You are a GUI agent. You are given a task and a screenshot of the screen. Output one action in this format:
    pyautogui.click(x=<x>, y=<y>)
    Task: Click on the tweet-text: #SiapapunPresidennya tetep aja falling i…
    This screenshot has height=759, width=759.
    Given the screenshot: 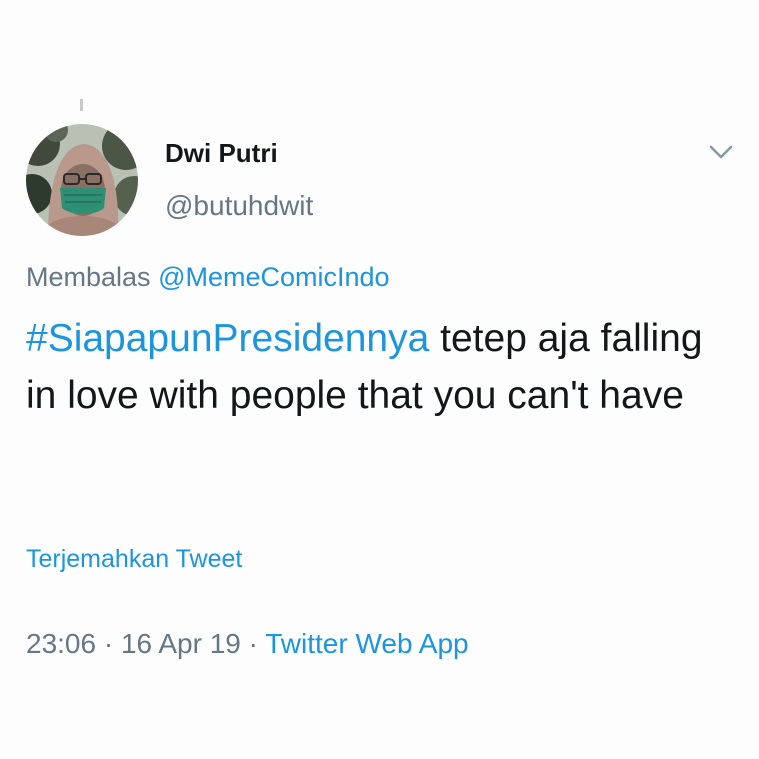 What is the action you would take?
    pyautogui.click(x=383, y=367)
    